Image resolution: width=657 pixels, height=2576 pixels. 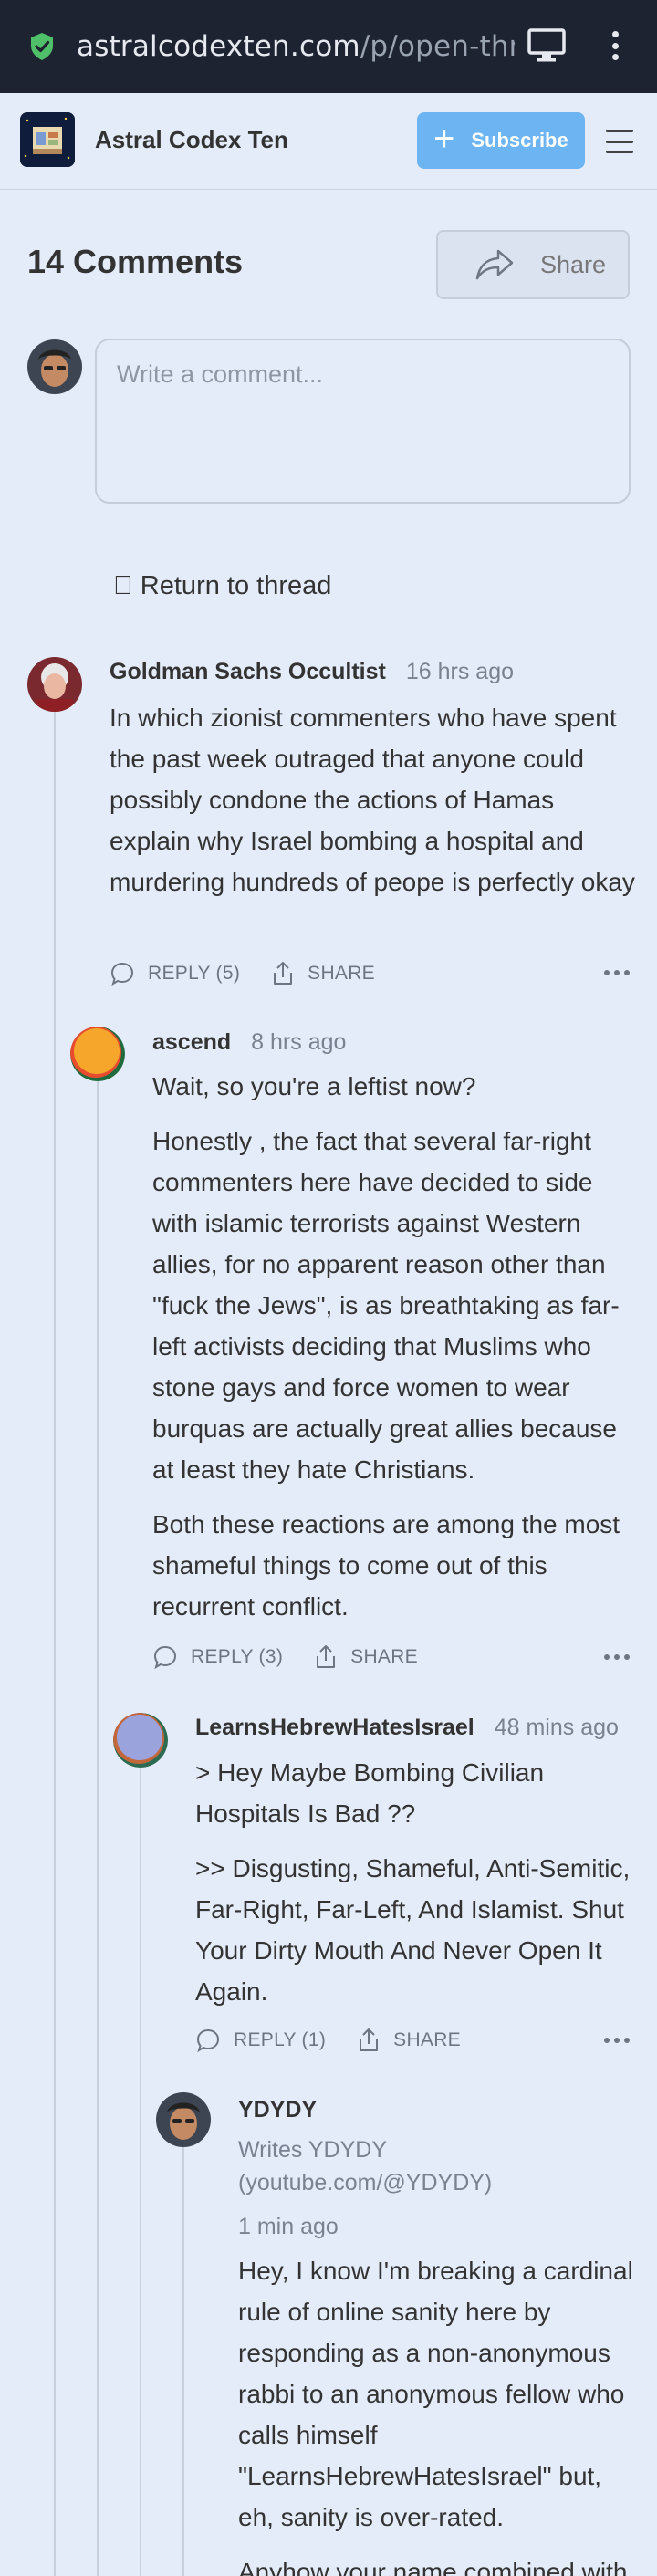 What do you see at coordinates (237, 1656) in the screenshot?
I see `reply-label: REPLY (3)` at bounding box center [237, 1656].